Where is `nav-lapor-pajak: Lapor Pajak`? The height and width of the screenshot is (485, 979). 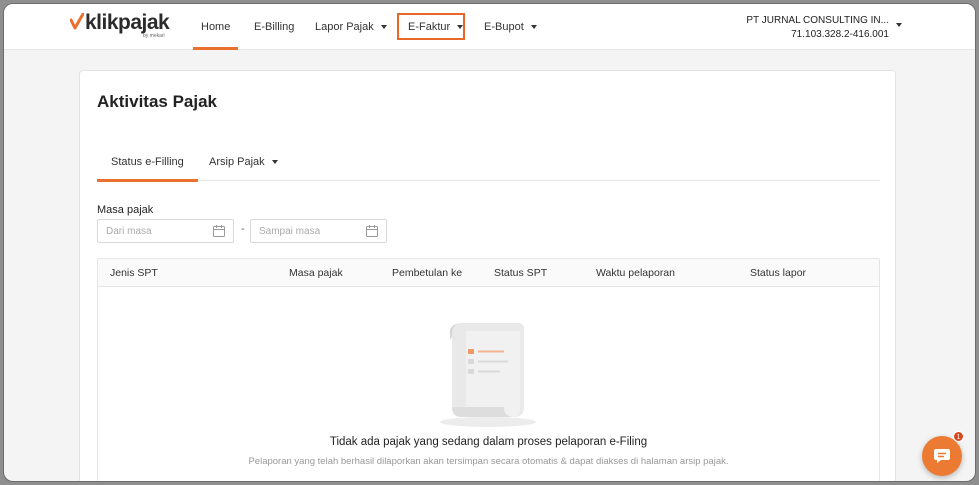
nav-lapor-pajak: Lapor Pajak is located at coordinates (351, 27).